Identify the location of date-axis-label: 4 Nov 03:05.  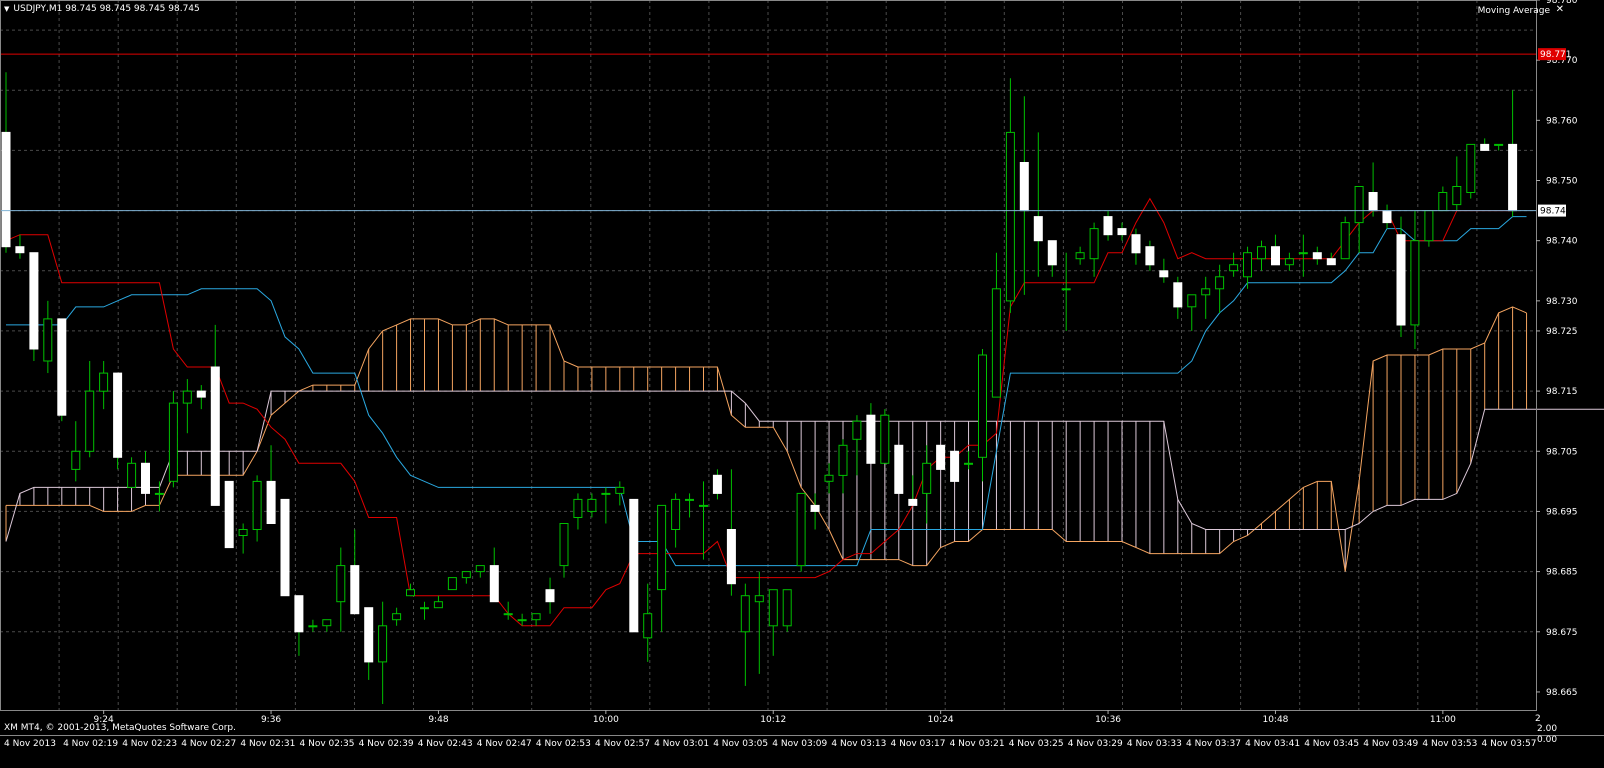
(740, 744).